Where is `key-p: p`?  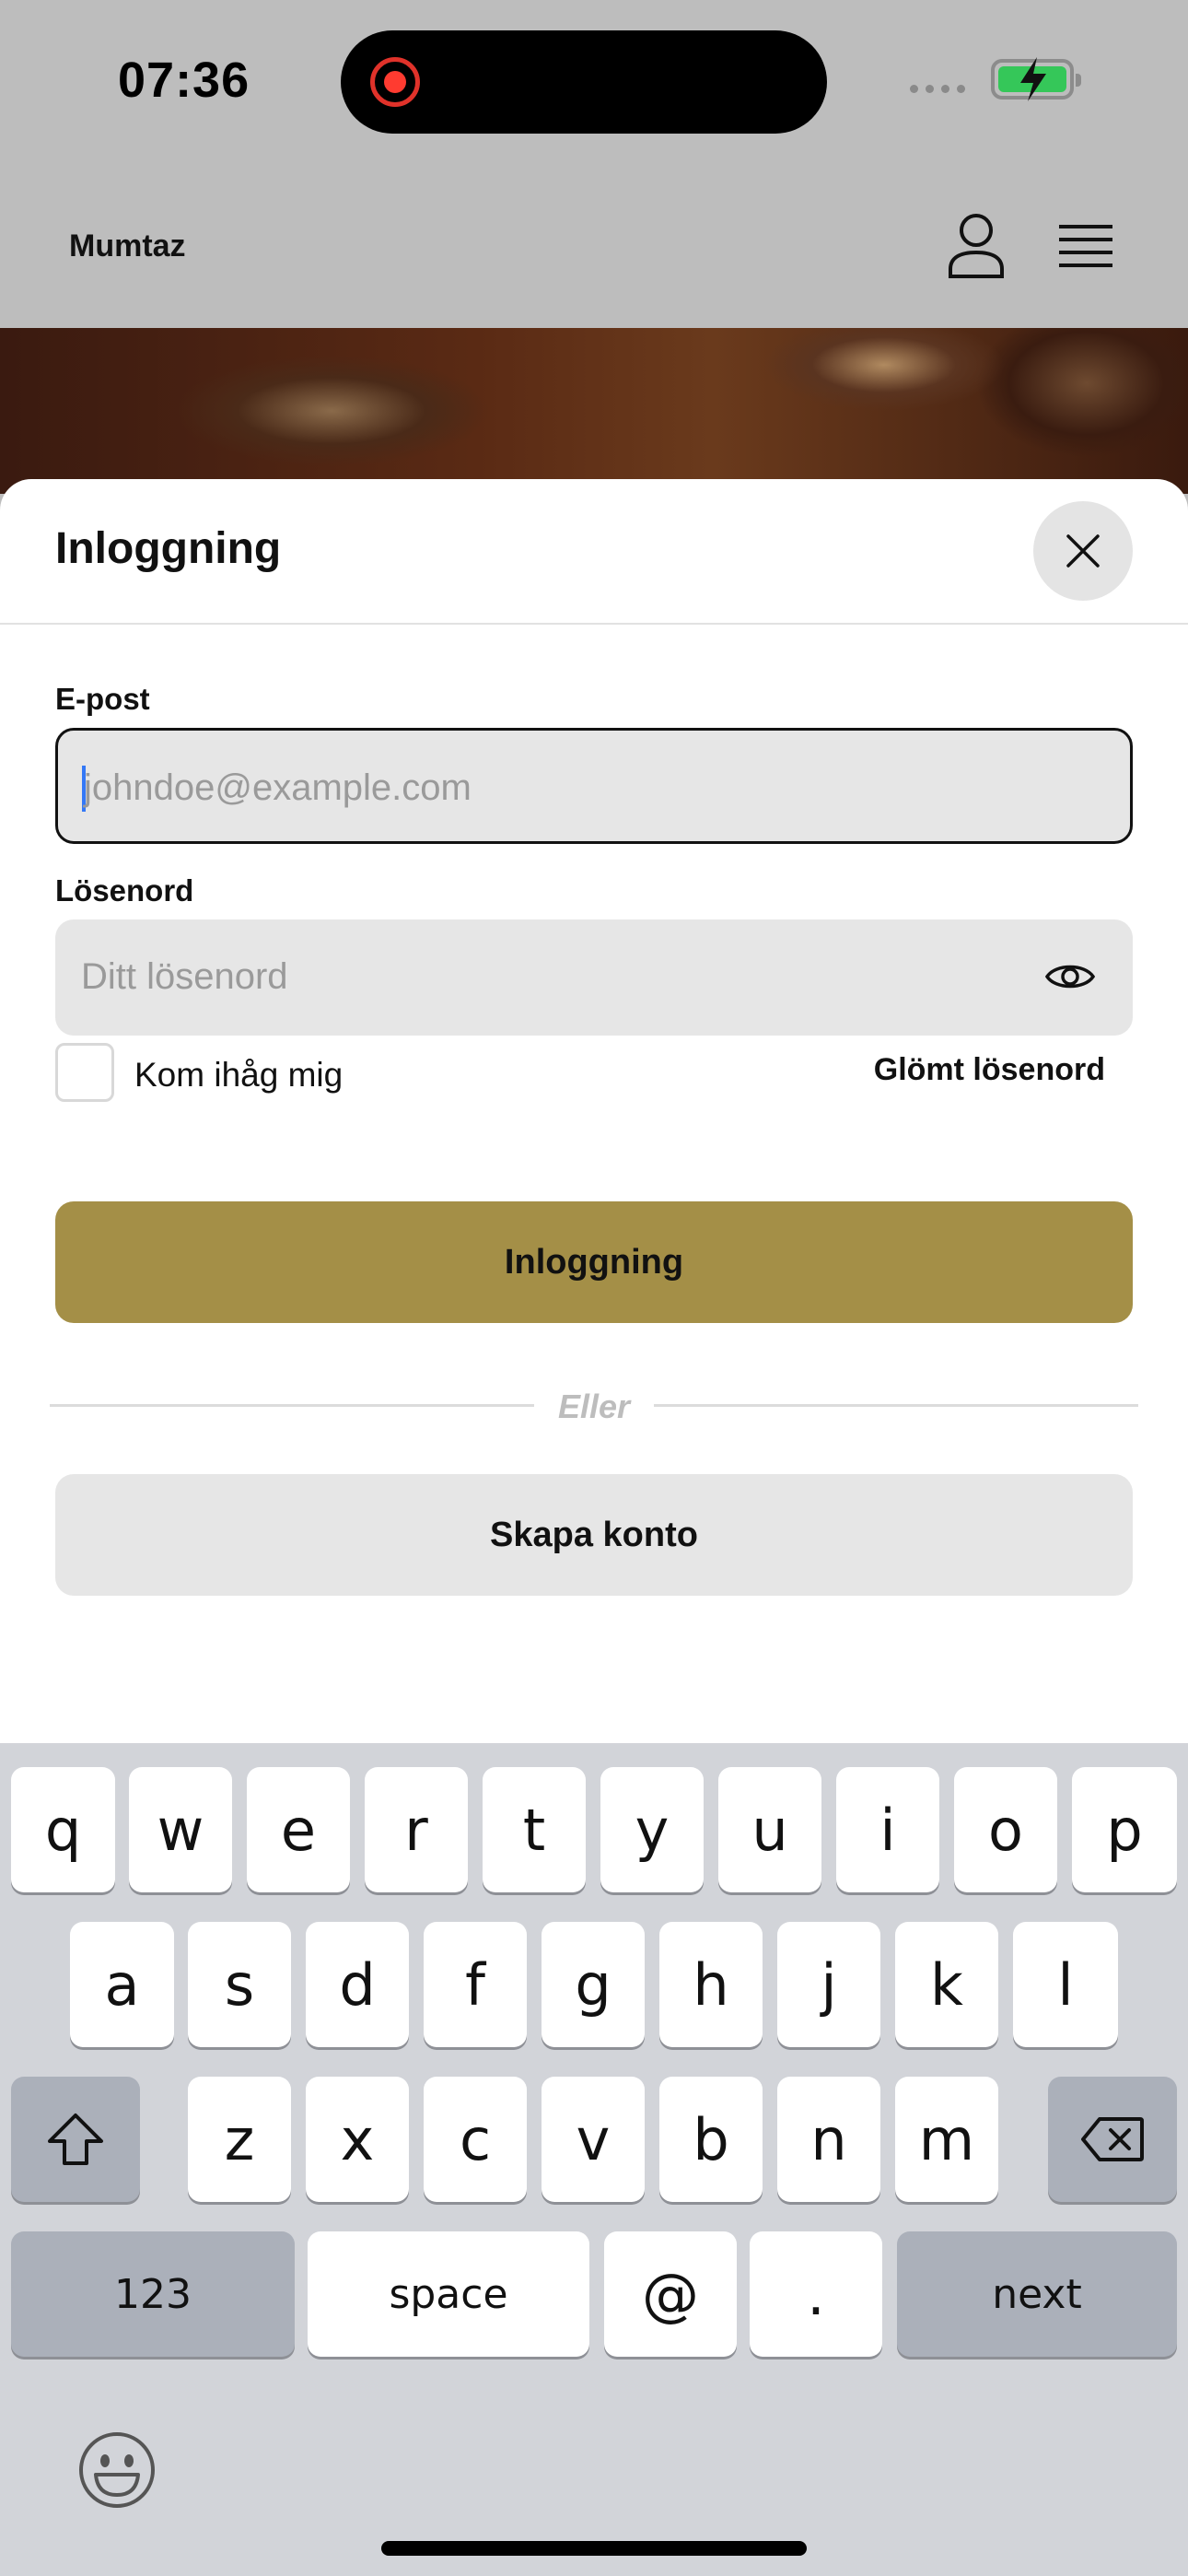
key-p: p is located at coordinates (1125, 1829).